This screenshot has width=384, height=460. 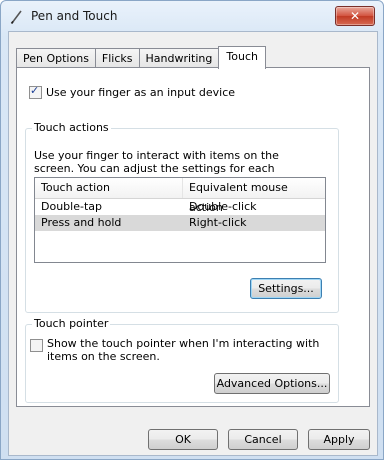 I want to click on cancel-button: Cancel, so click(x=263, y=439).